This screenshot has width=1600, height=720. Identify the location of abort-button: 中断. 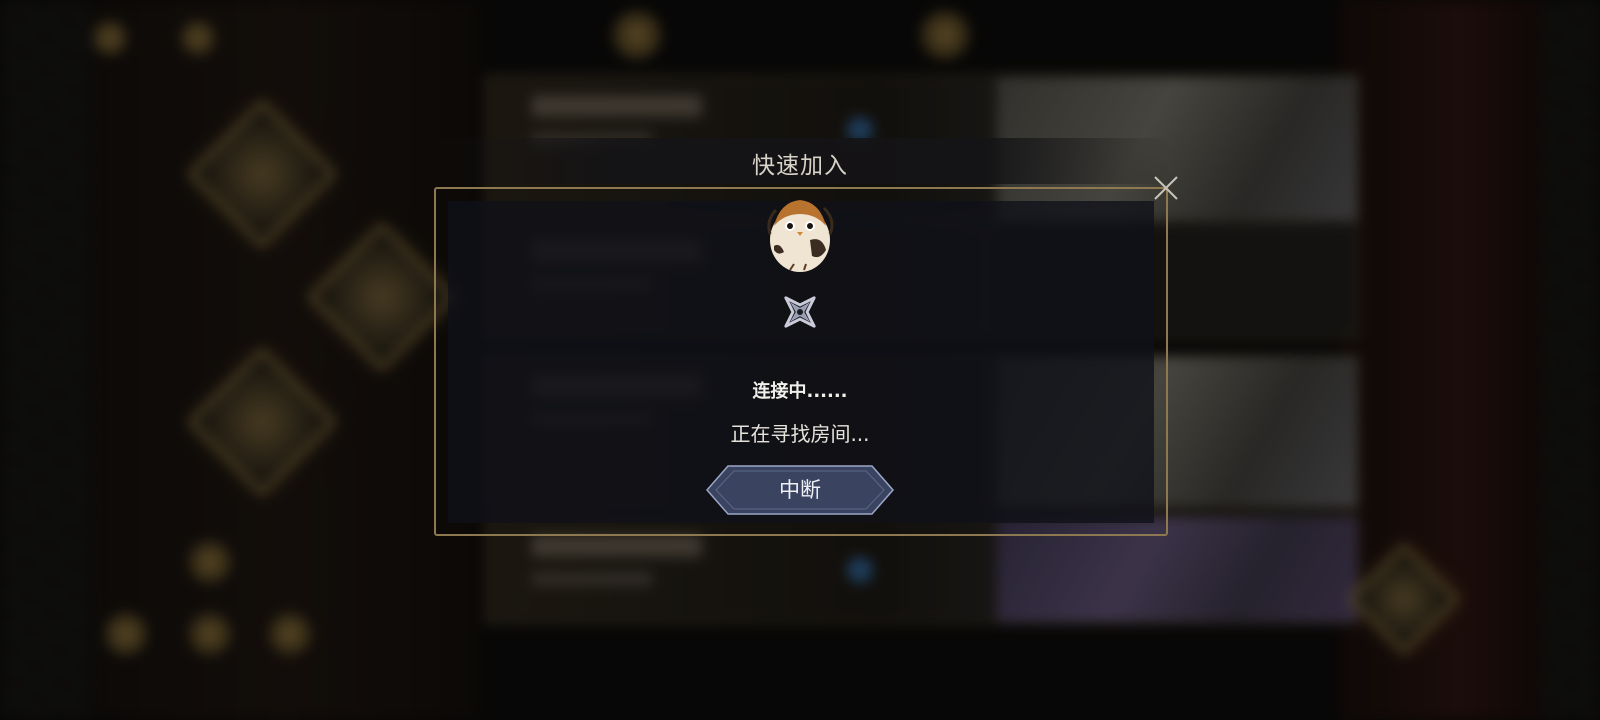
(800, 490).